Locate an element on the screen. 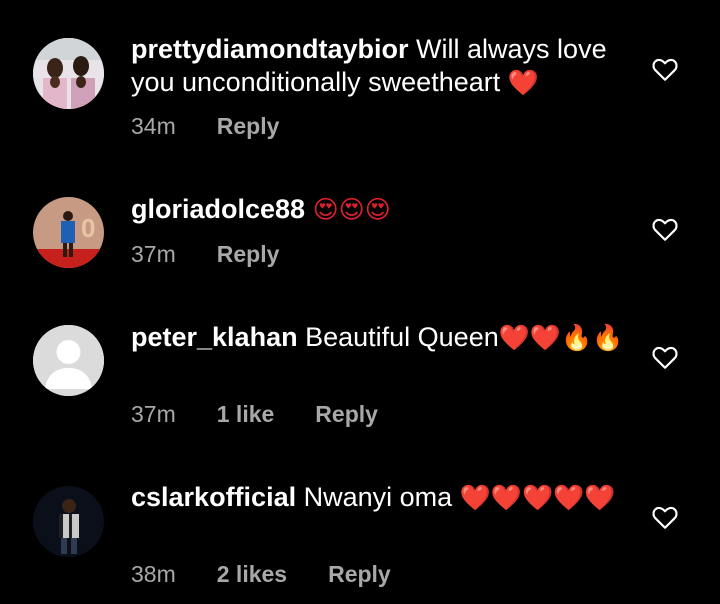  comment-meta: 38m 2 likes Reply is located at coordinates (281, 574).